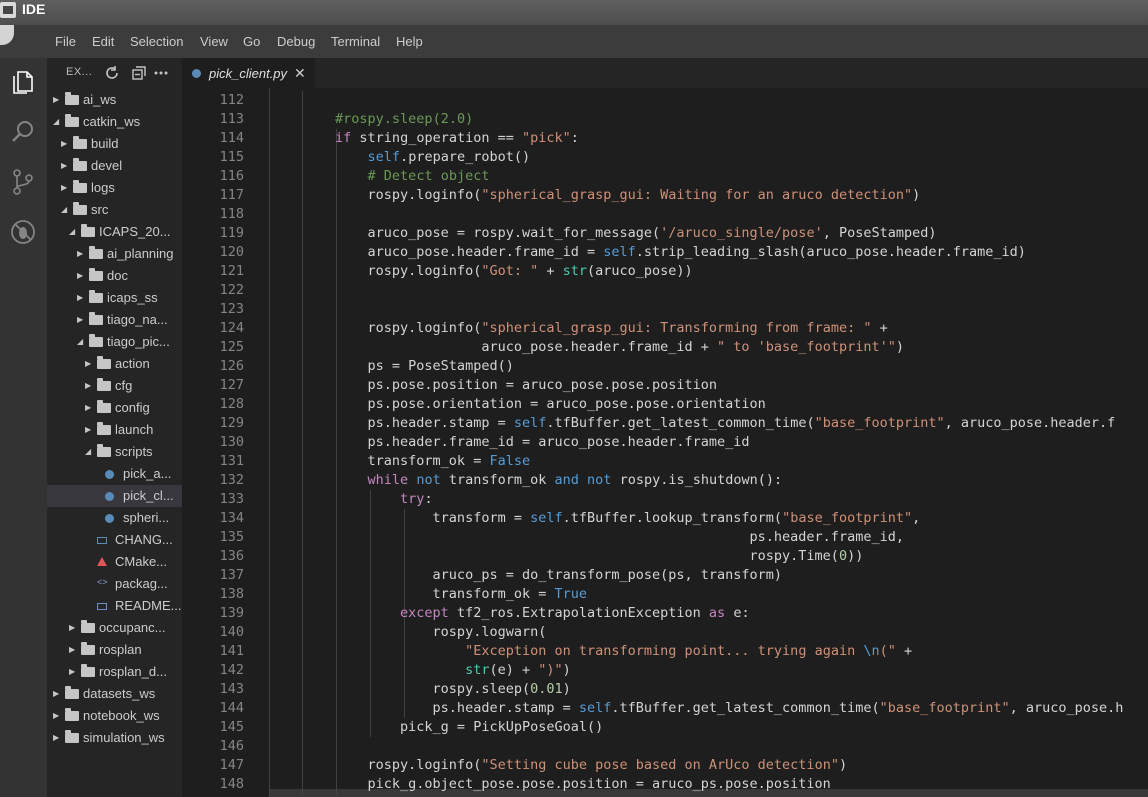  What do you see at coordinates (665, 119) in the screenshot?
I see `code-line: 113 #rospy.sleep(2.0)` at bounding box center [665, 119].